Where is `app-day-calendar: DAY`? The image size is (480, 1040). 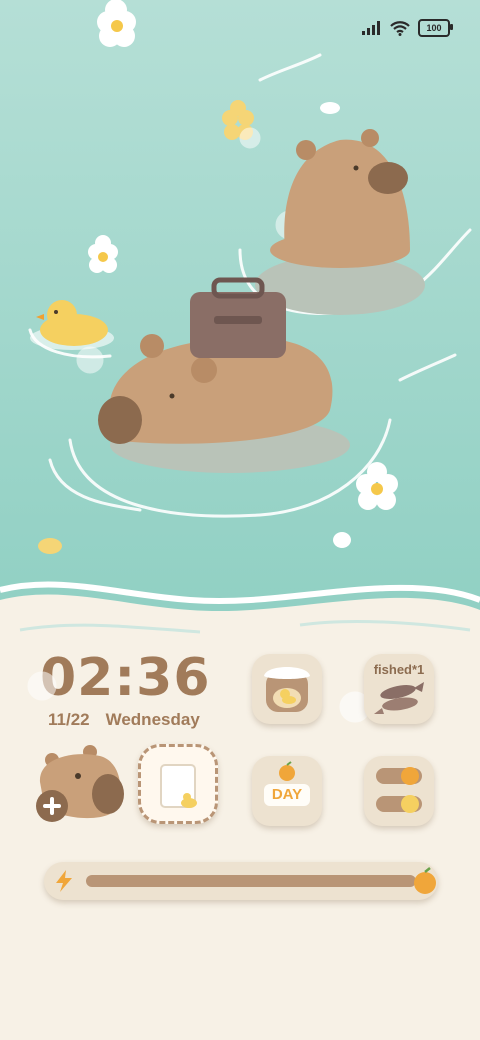 app-day-calendar: DAY is located at coordinates (287, 791).